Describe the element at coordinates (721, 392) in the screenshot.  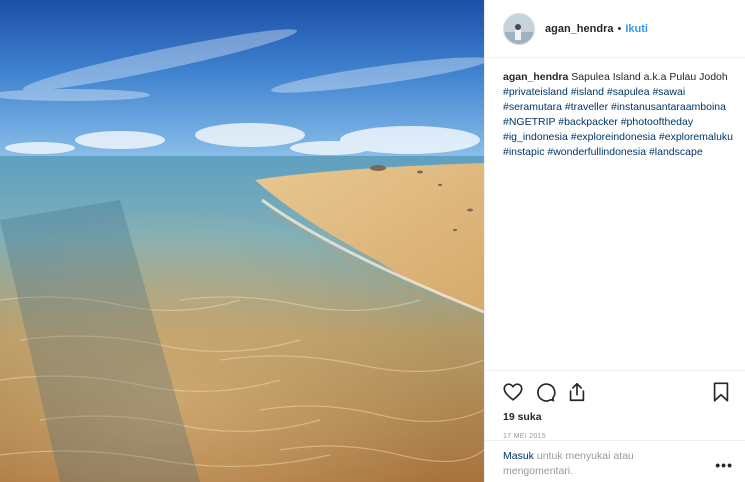
I see `bookmark-icon` at that location.